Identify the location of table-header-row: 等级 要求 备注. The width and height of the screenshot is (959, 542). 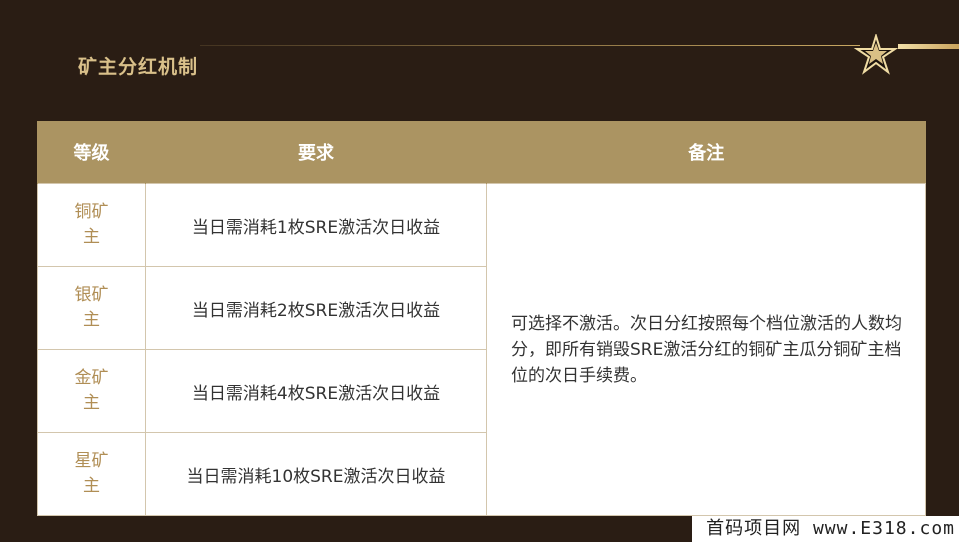
(481, 152).